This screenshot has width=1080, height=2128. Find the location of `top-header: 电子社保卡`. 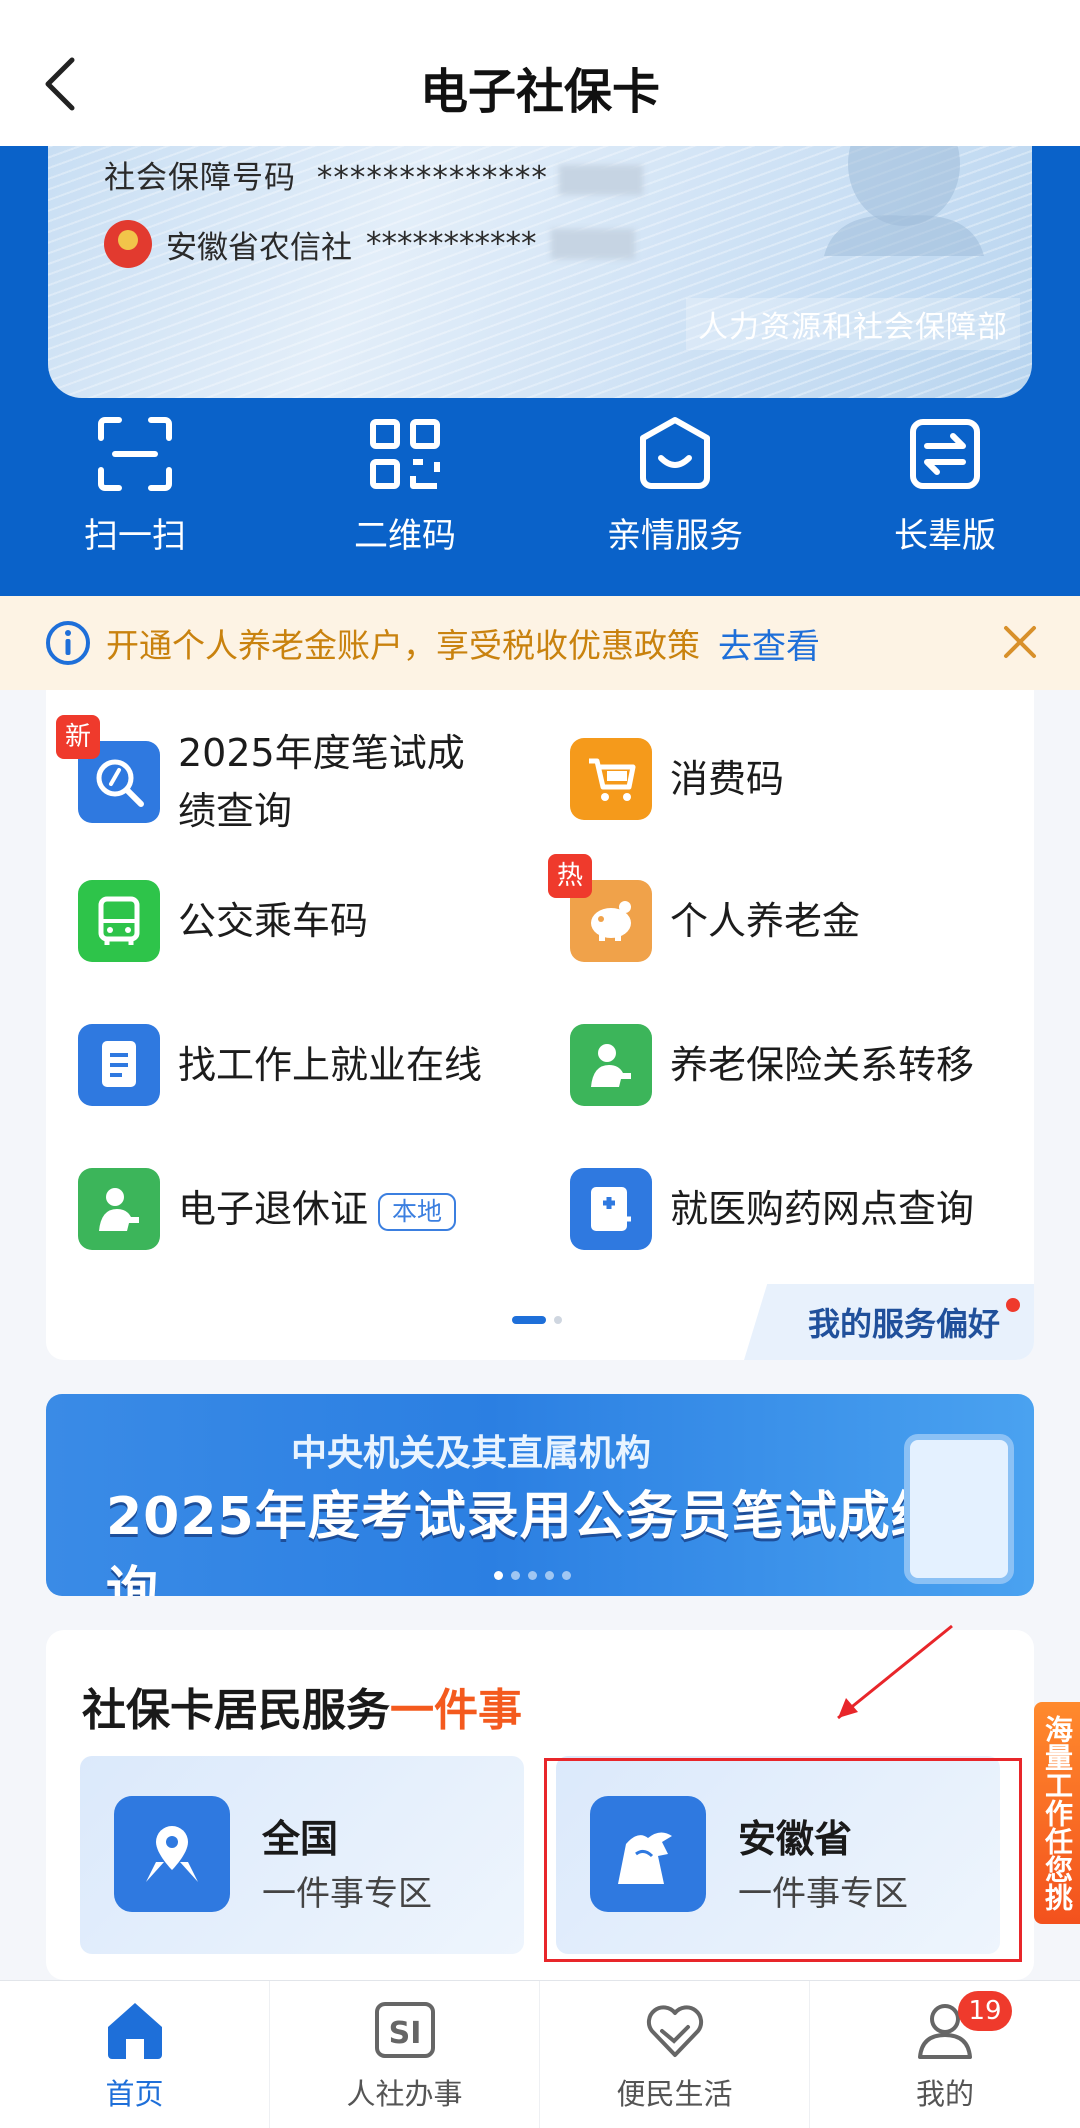

top-header: 电子社保卡 is located at coordinates (540, 73).